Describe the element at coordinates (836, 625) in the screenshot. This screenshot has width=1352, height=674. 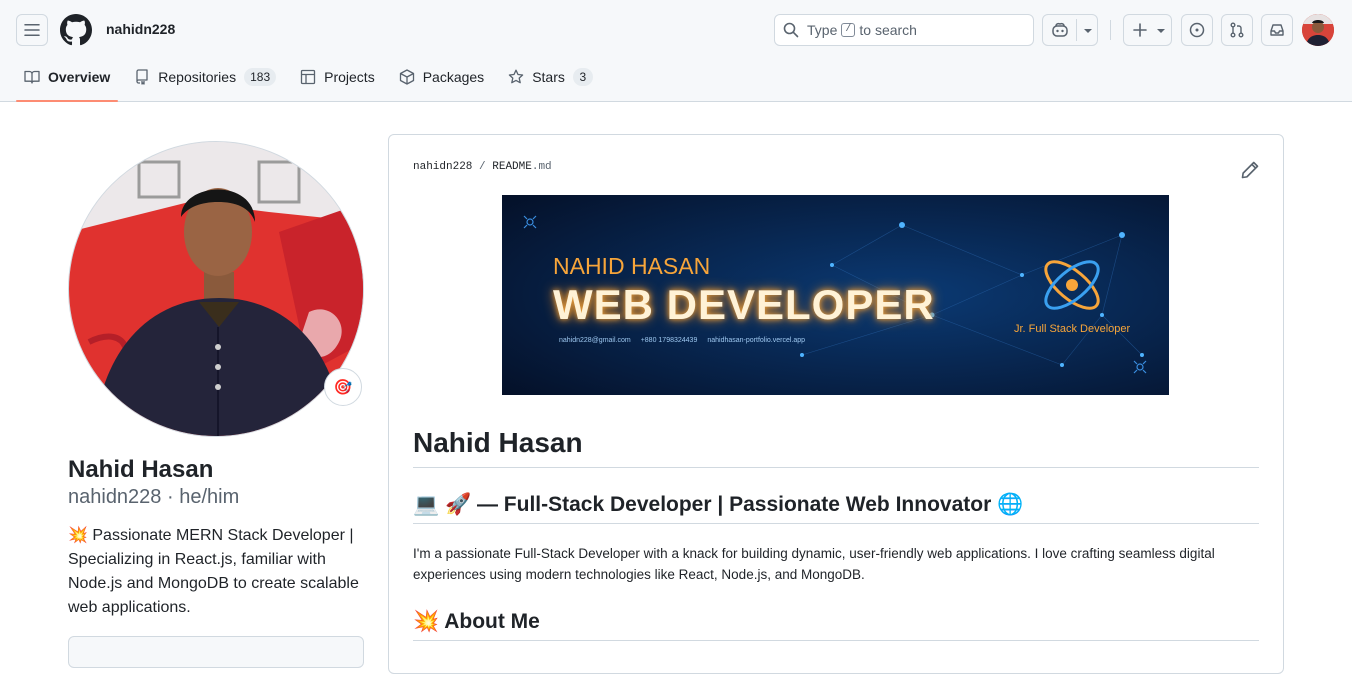
I see `readme-heading-about: 💥 About Me` at that location.